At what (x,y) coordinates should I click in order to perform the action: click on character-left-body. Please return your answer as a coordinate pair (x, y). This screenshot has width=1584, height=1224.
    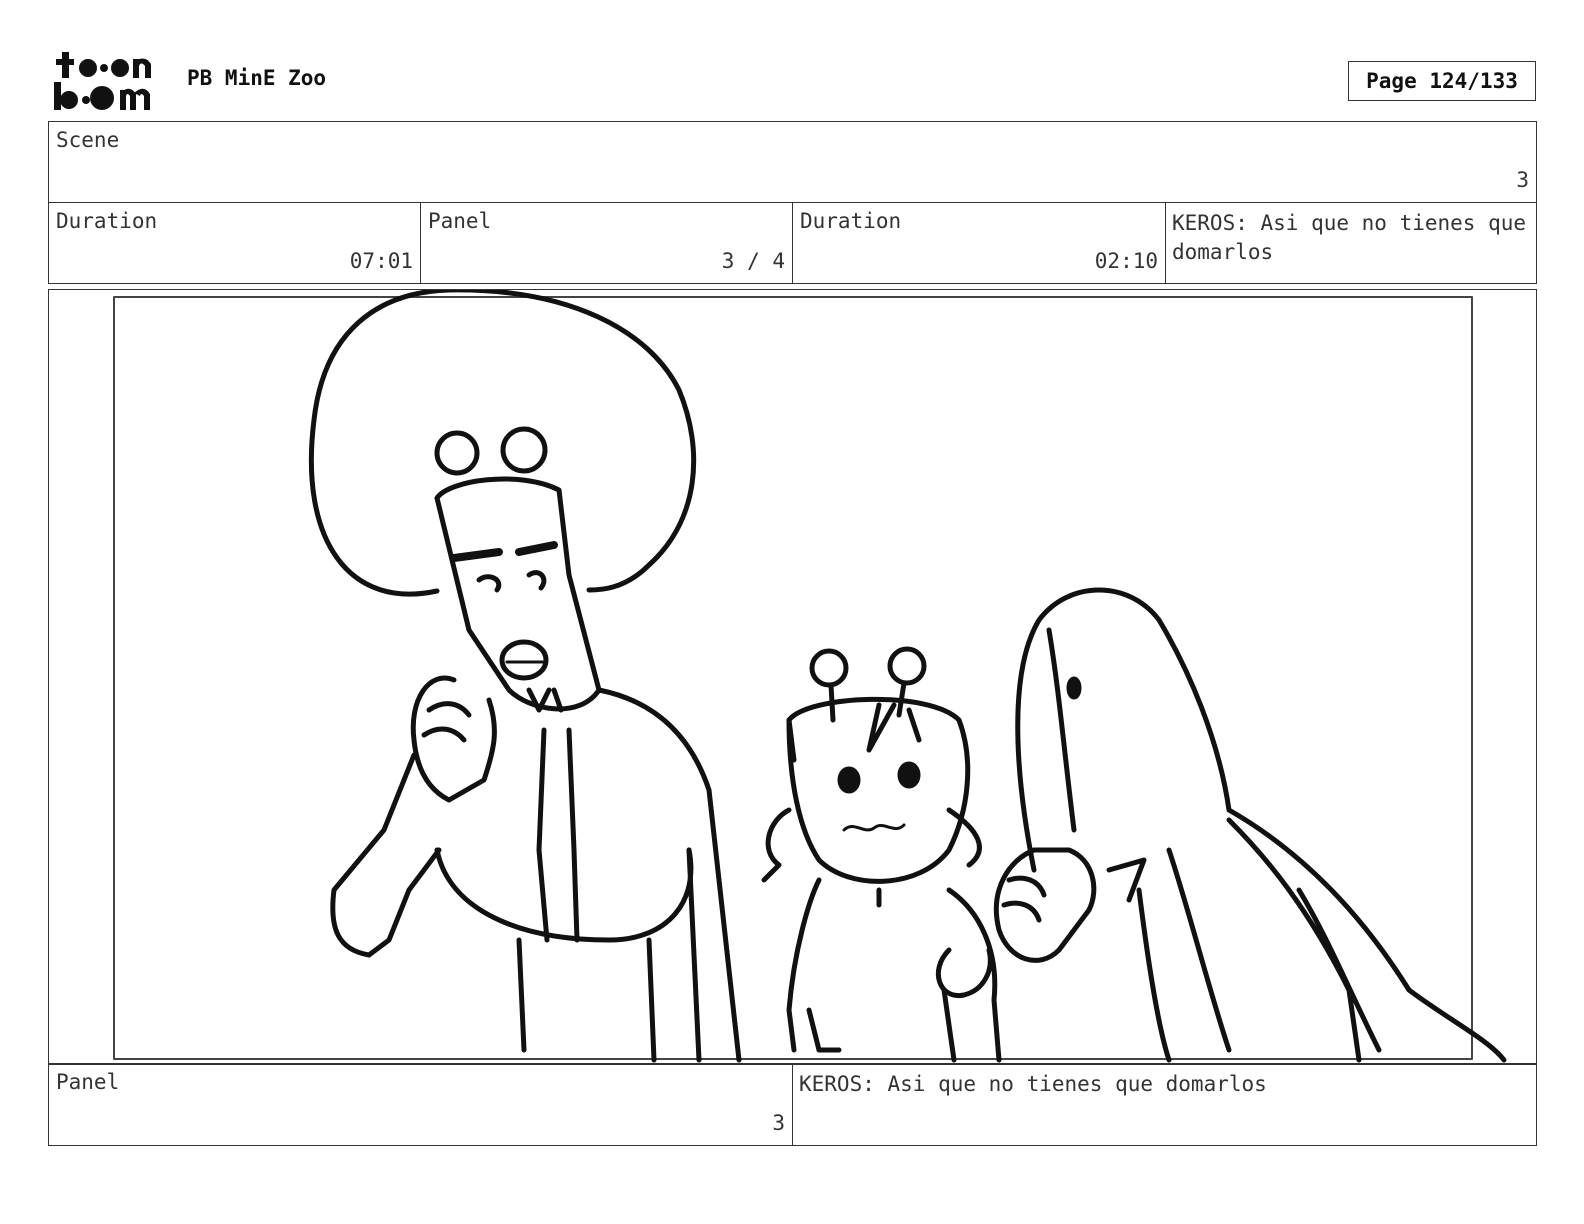
    Looking at the image, I should click on (669, 875).